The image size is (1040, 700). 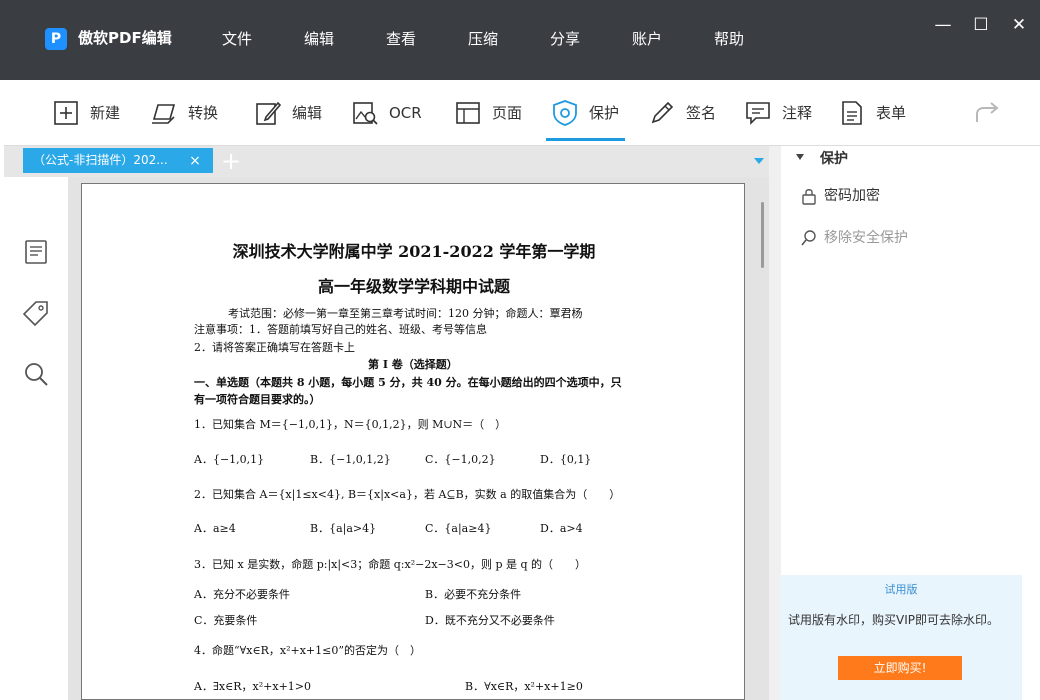 What do you see at coordinates (343, 528) in the screenshot?
I see `doc-option: B．{a|a>4}` at bounding box center [343, 528].